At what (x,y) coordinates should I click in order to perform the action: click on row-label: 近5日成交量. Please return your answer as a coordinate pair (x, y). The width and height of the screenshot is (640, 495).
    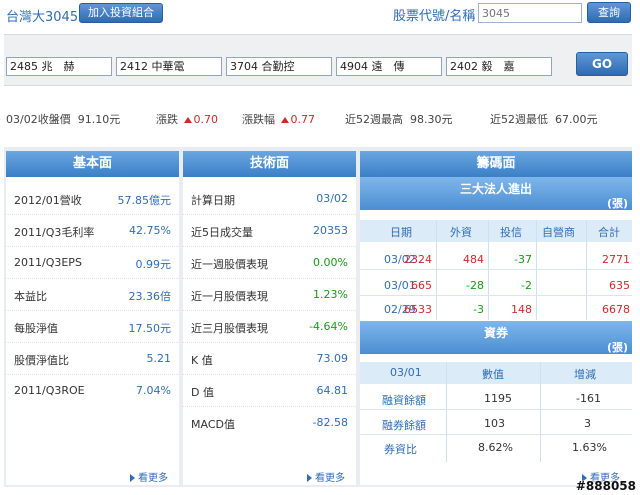
    Looking at the image, I should click on (222, 232).